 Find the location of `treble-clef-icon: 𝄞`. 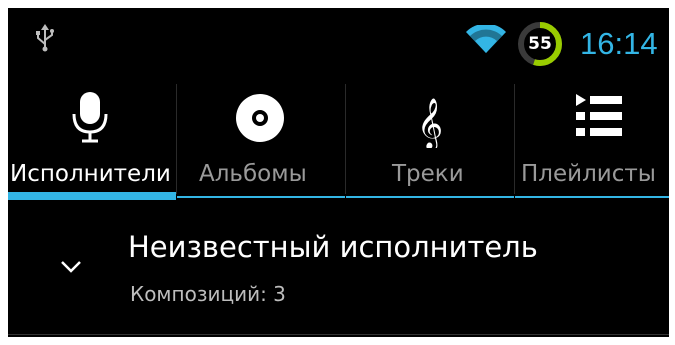

treble-clef-icon: 𝄞 is located at coordinates (430, 123).